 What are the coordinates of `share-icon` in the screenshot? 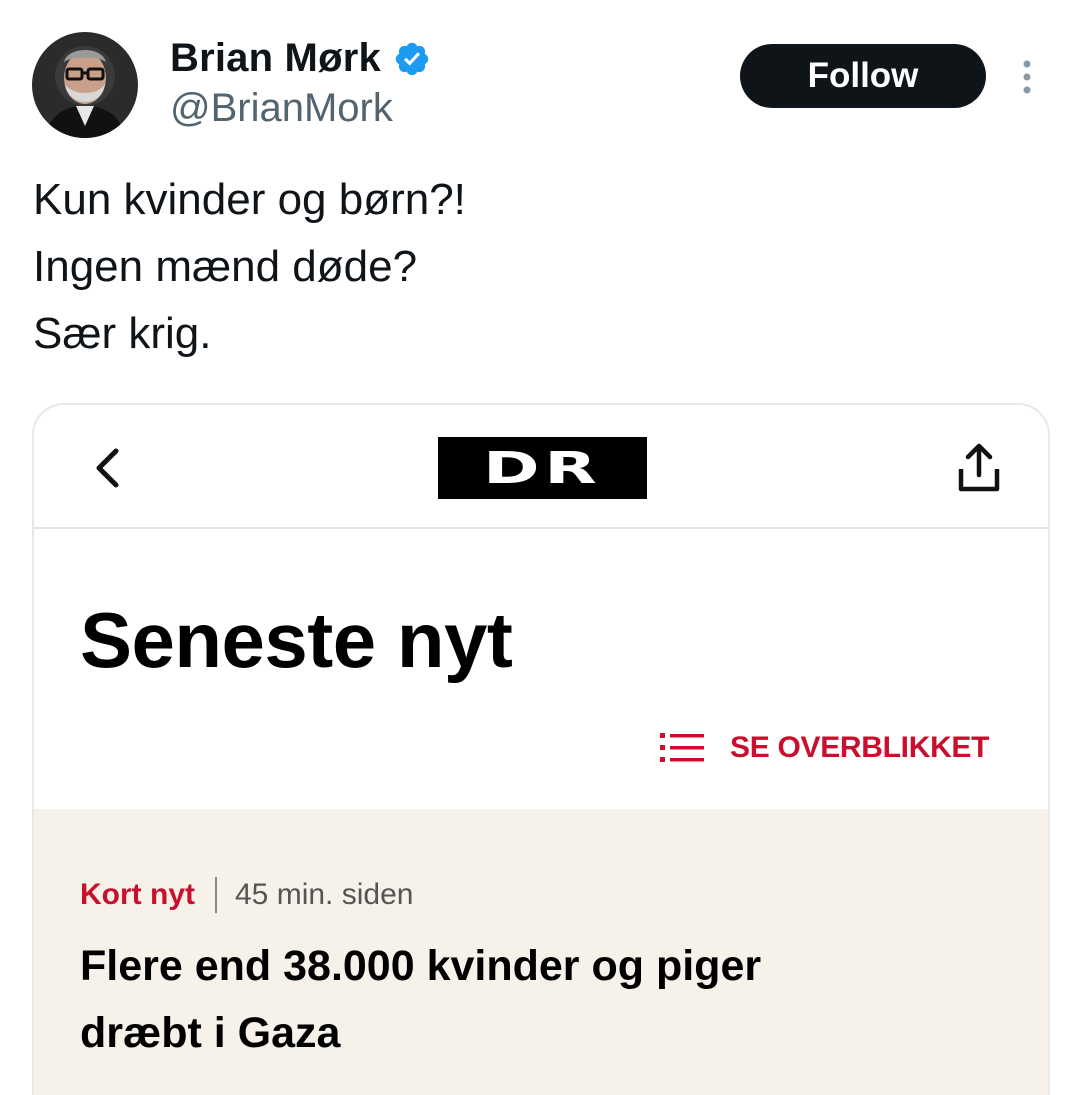 It's located at (979, 468).